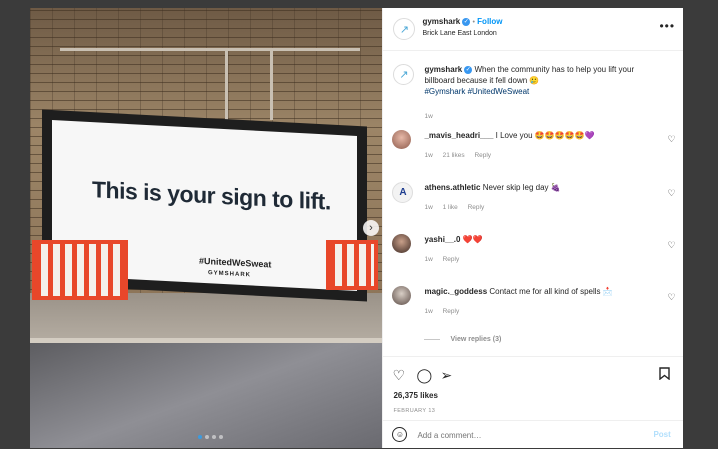 The height and width of the screenshot is (449, 718). What do you see at coordinates (533, 391) in the screenshot?
I see `action-bar: ♡ ◯ ➢ 26,375 likes FEBRUARY 13` at bounding box center [533, 391].